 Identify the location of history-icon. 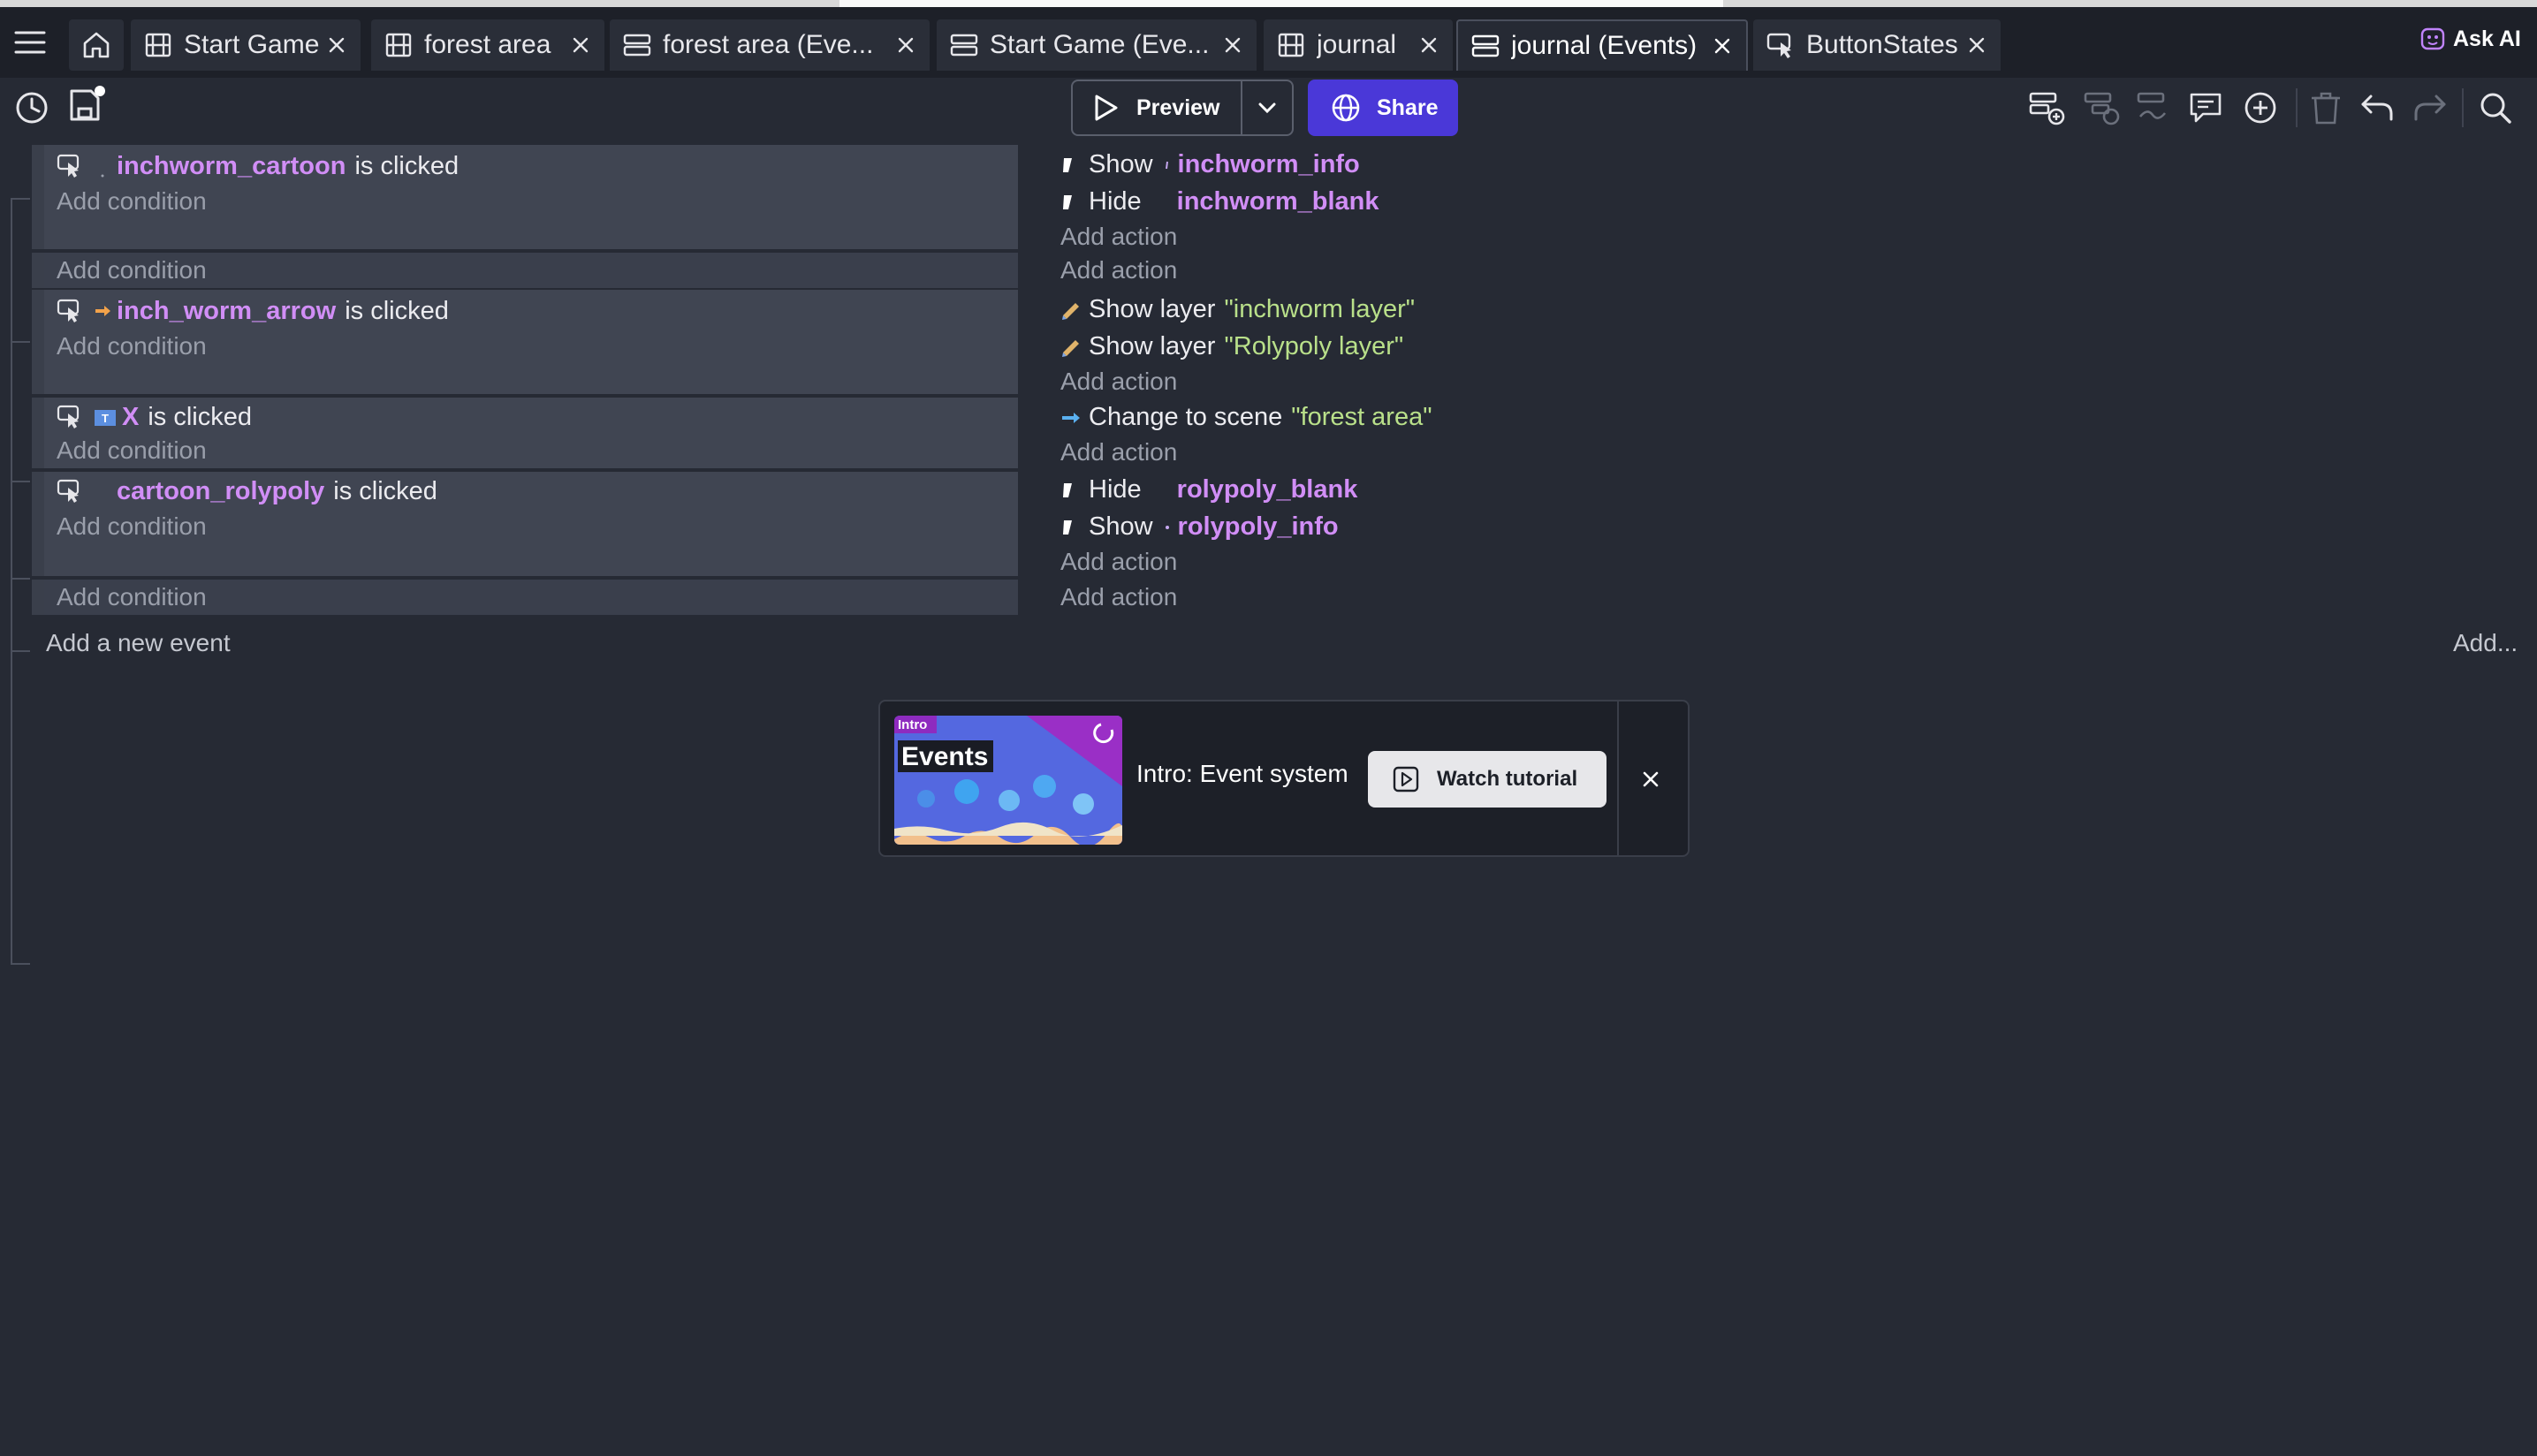
(32, 108).